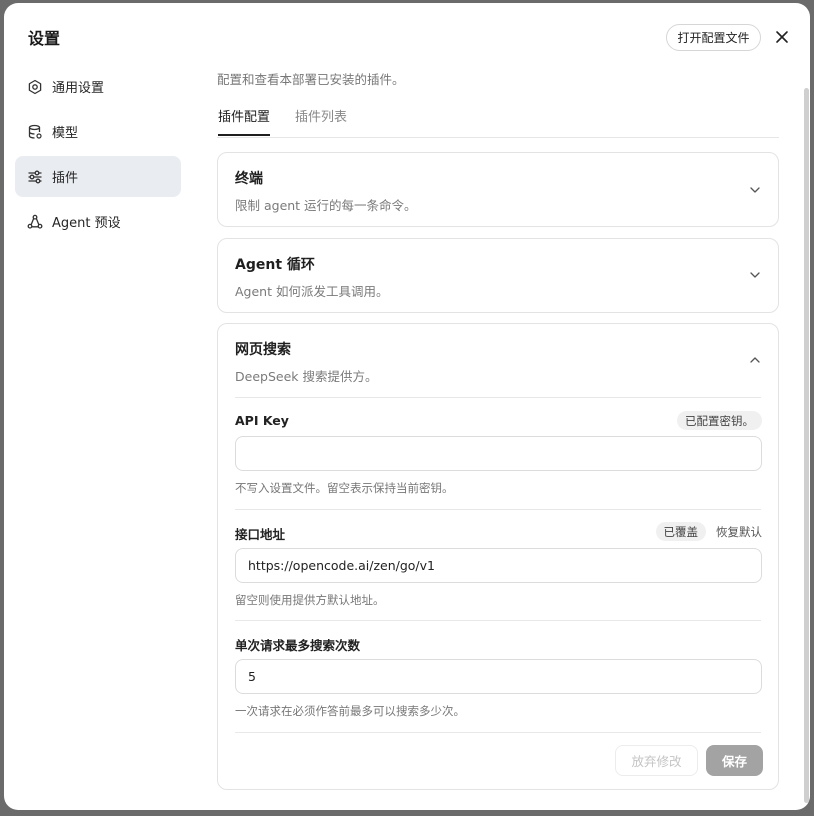  Describe the element at coordinates (719, 420) in the screenshot. I see `status-badge: 已配置密钥。` at that location.